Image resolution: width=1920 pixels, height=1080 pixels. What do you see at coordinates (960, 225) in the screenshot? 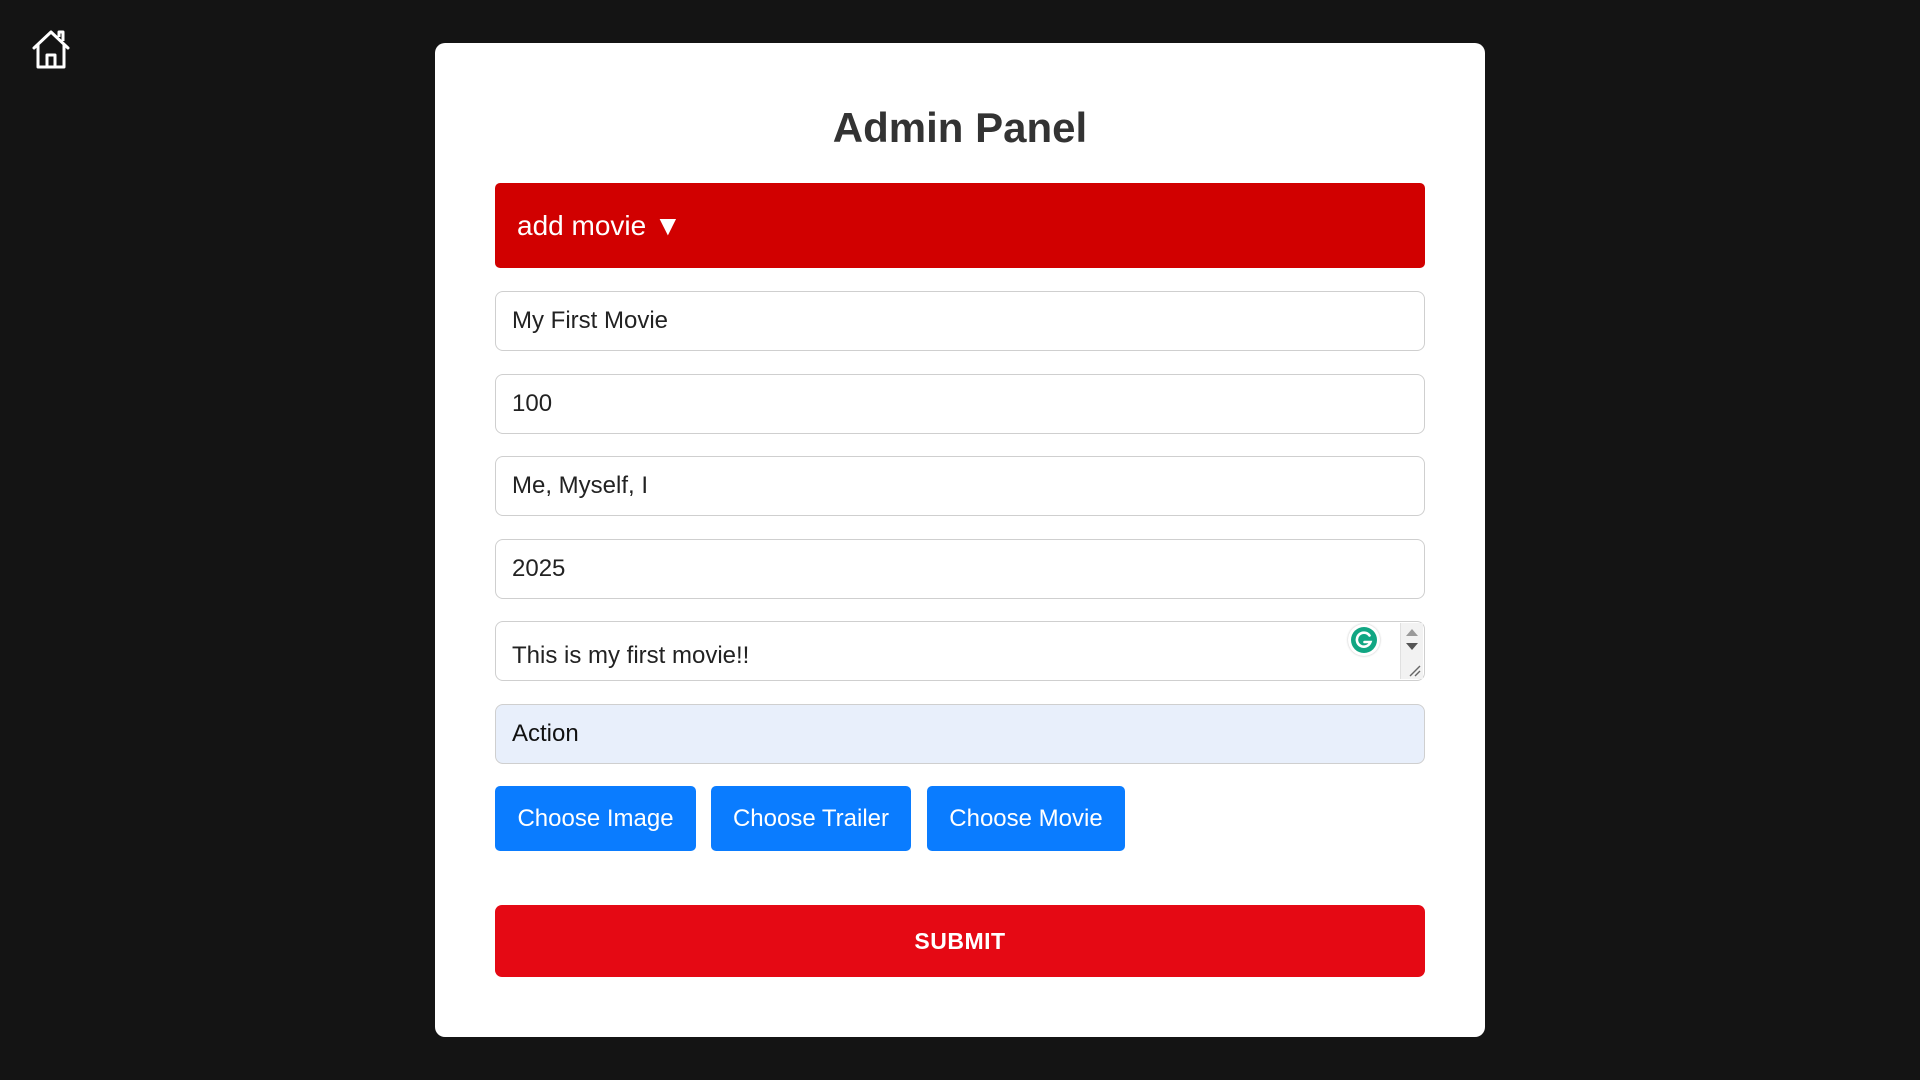
I see `add-movie-toggle: add movie ▼` at bounding box center [960, 225].